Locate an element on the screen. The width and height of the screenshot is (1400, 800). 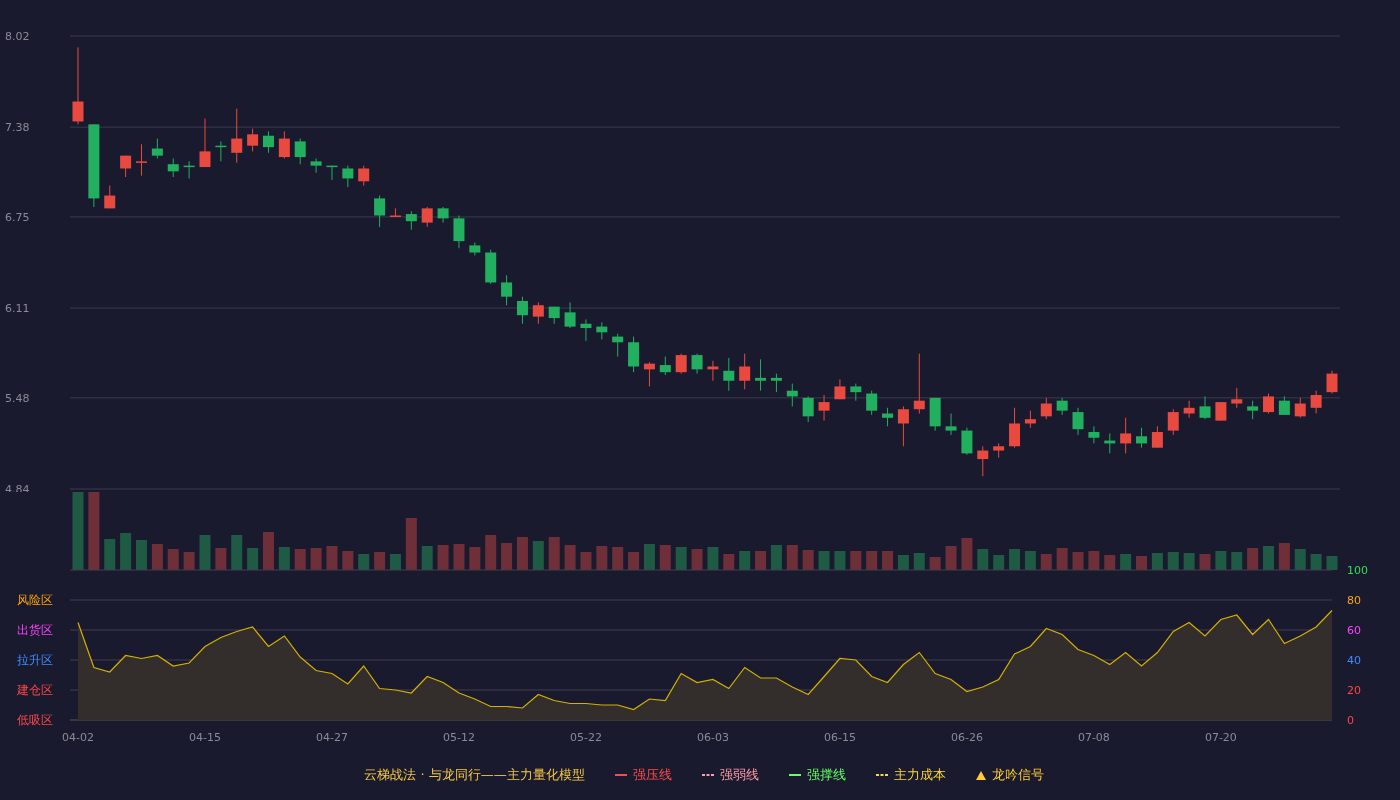
axis-label: 6.75 is located at coordinates (17, 217).